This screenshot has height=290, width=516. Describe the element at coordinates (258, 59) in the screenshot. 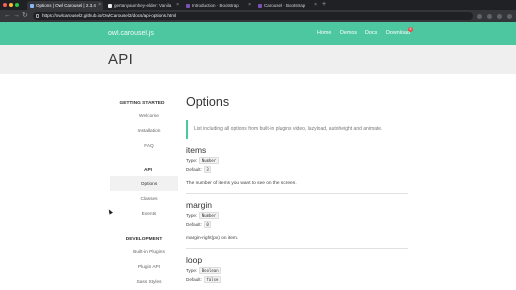

I see `page-hero` at that location.